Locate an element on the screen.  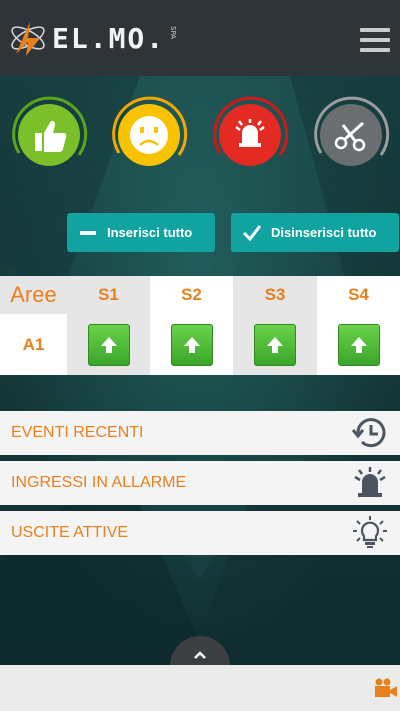
row-label-a1: A1 is located at coordinates (33, 344).